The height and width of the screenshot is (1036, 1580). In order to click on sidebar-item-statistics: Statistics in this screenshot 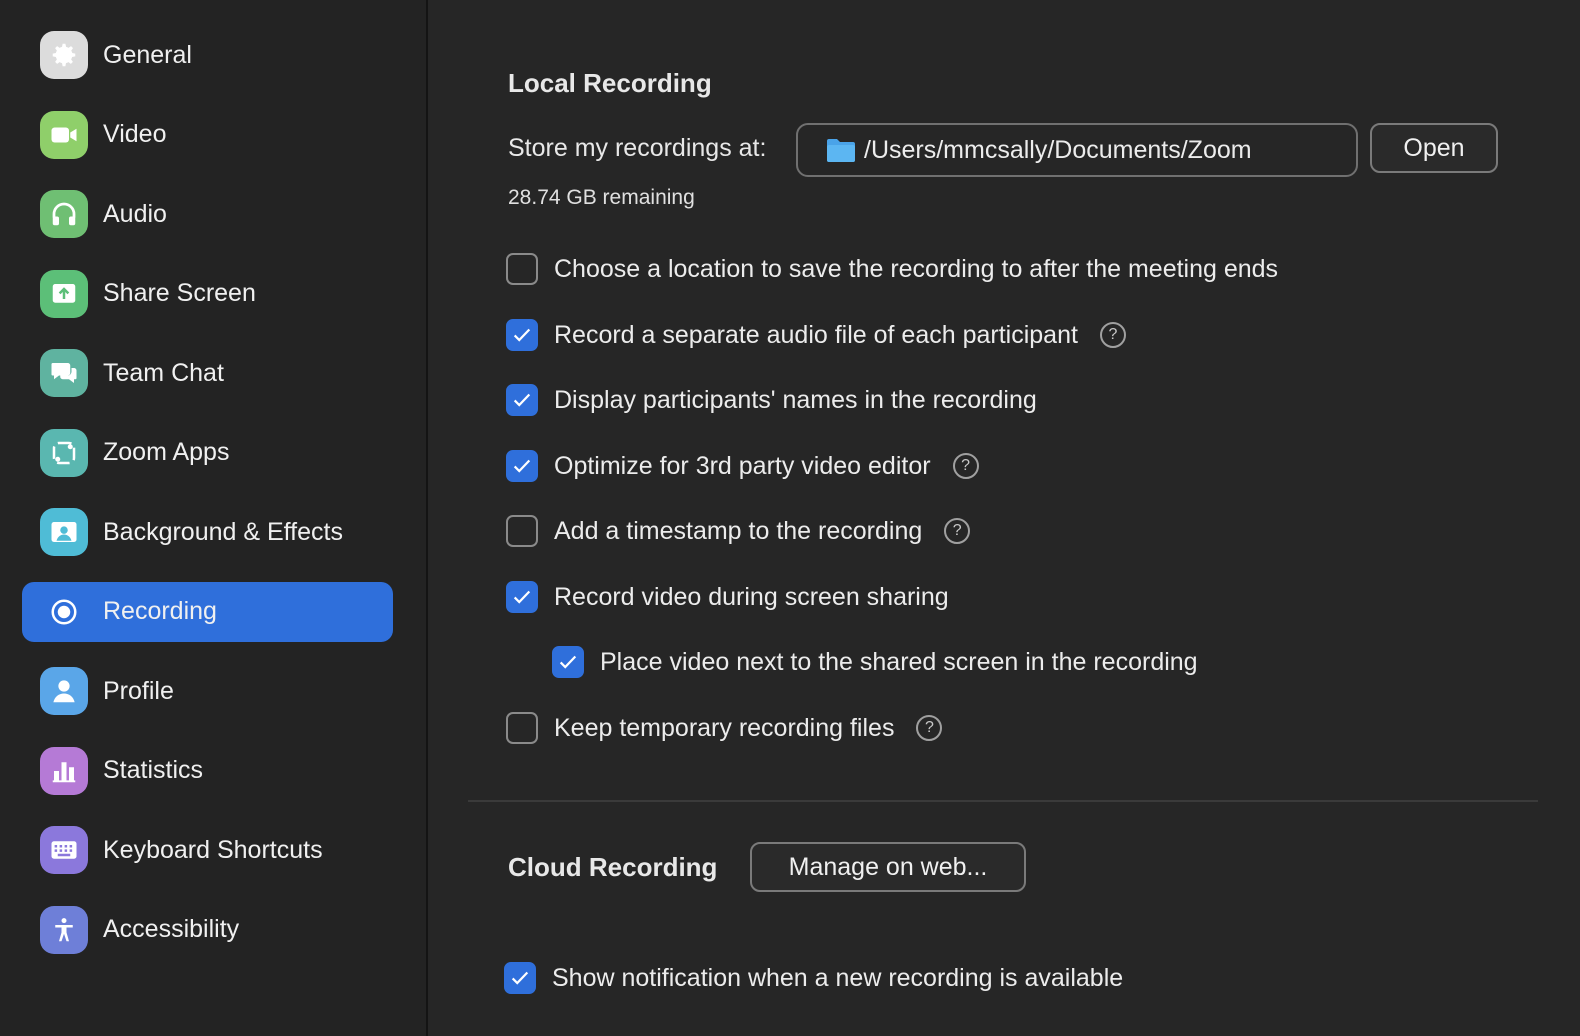, I will do `click(207, 771)`.